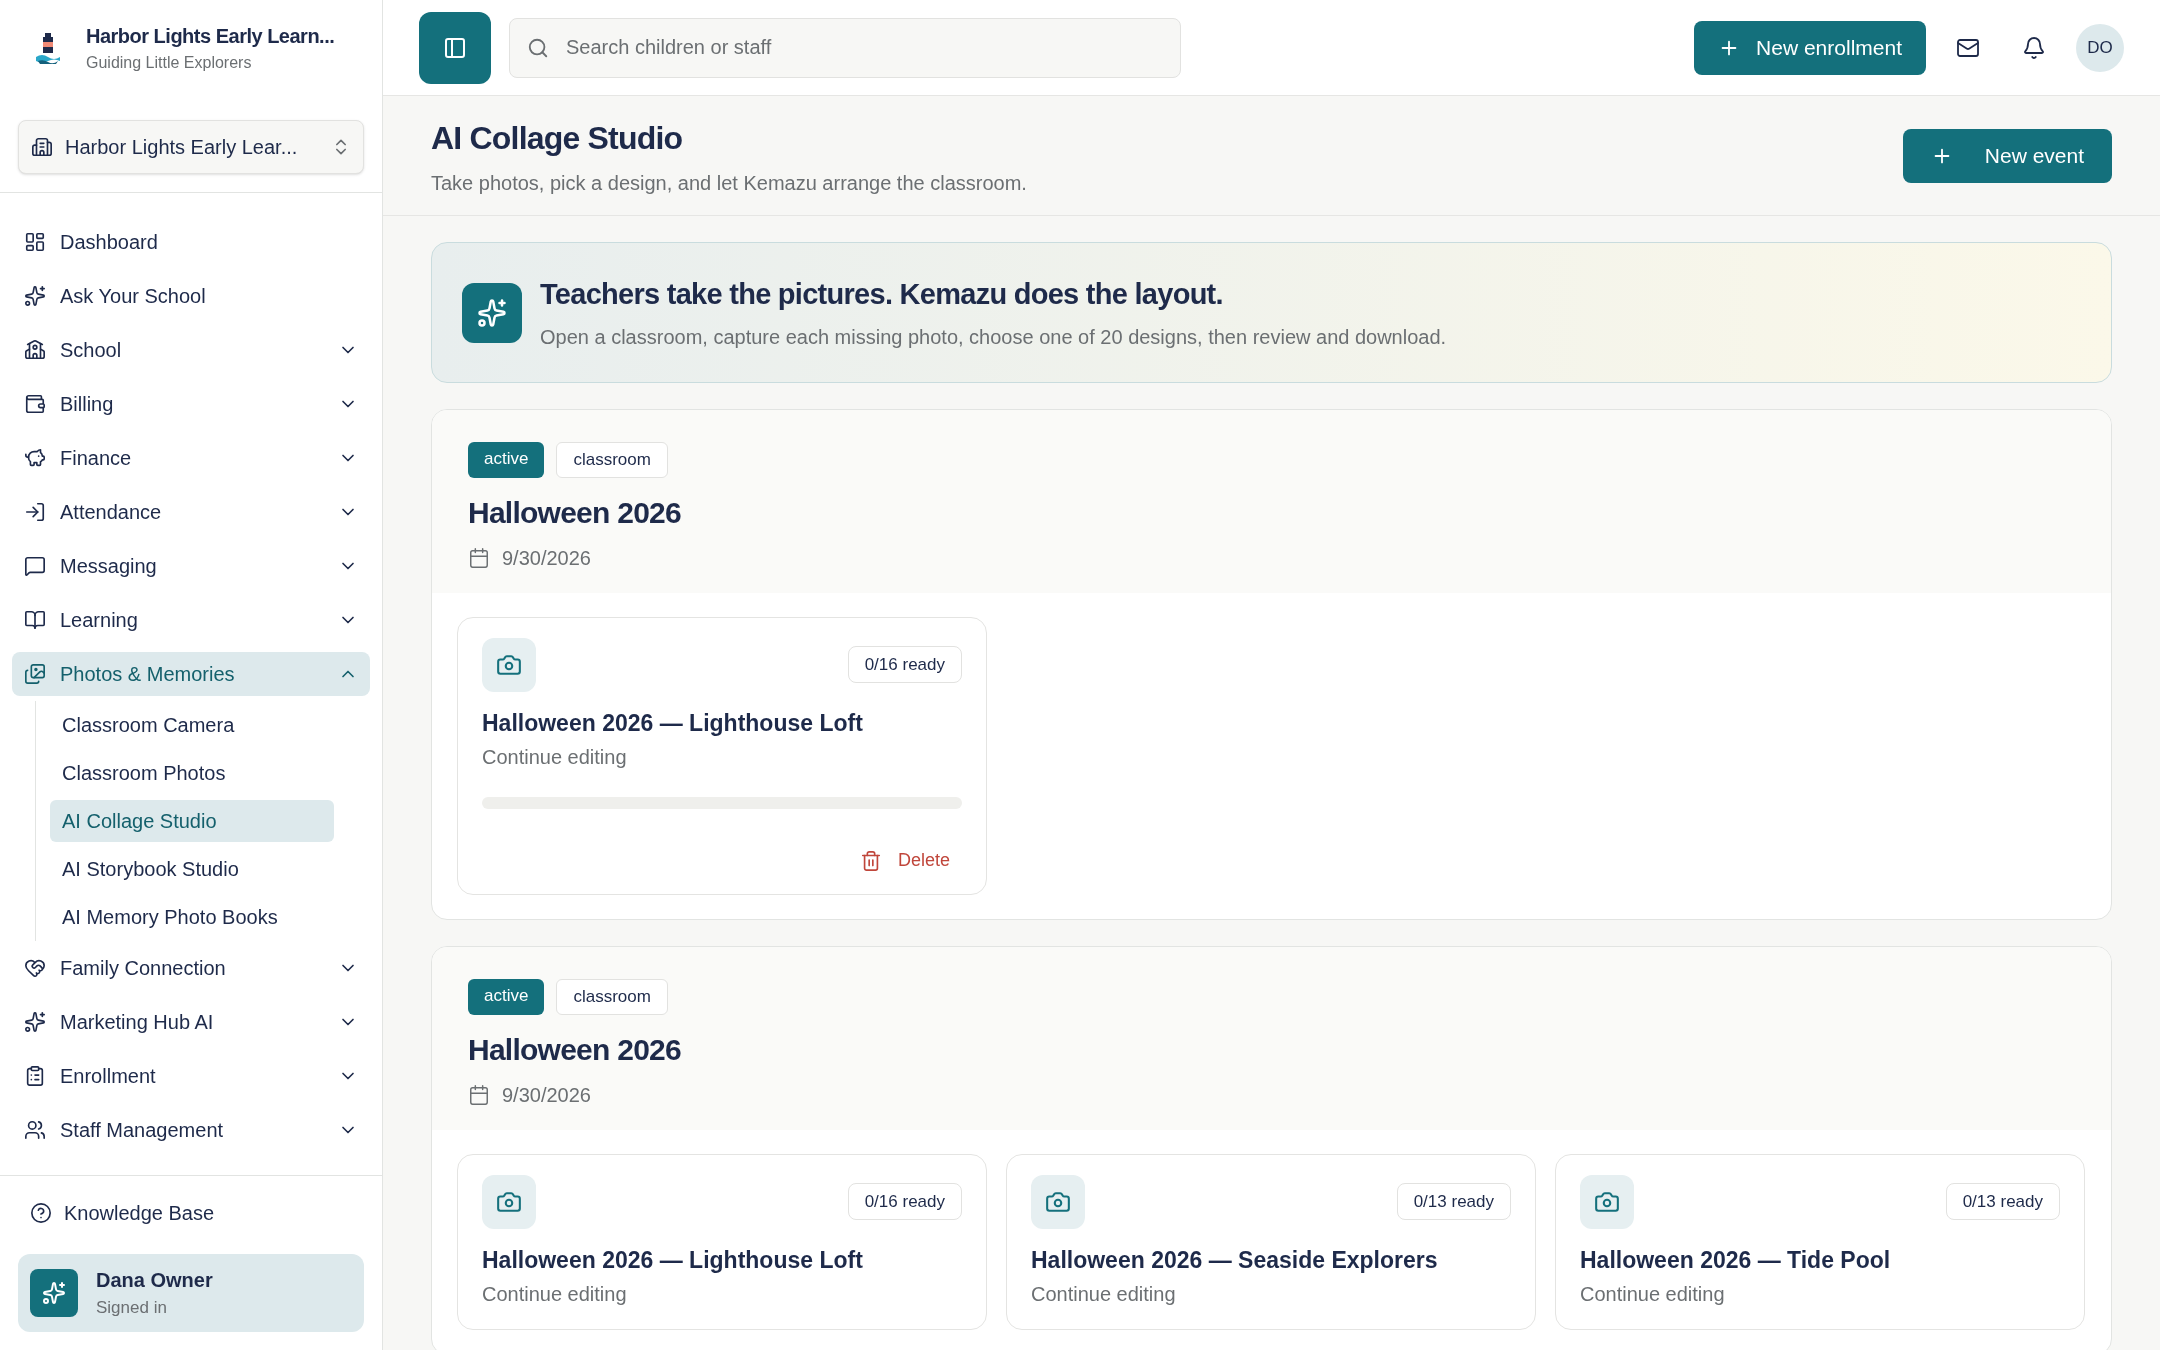  I want to click on page-title: AI Collage Studio, so click(557, 138).